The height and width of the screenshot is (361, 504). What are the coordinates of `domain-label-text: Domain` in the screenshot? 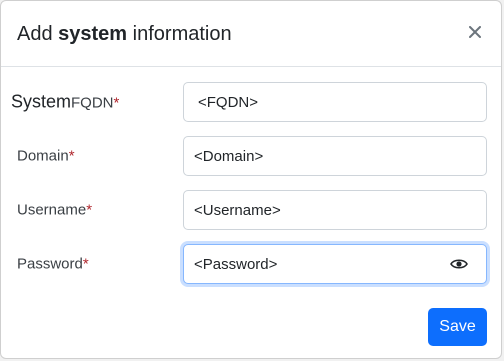 It's located at (43, 156).